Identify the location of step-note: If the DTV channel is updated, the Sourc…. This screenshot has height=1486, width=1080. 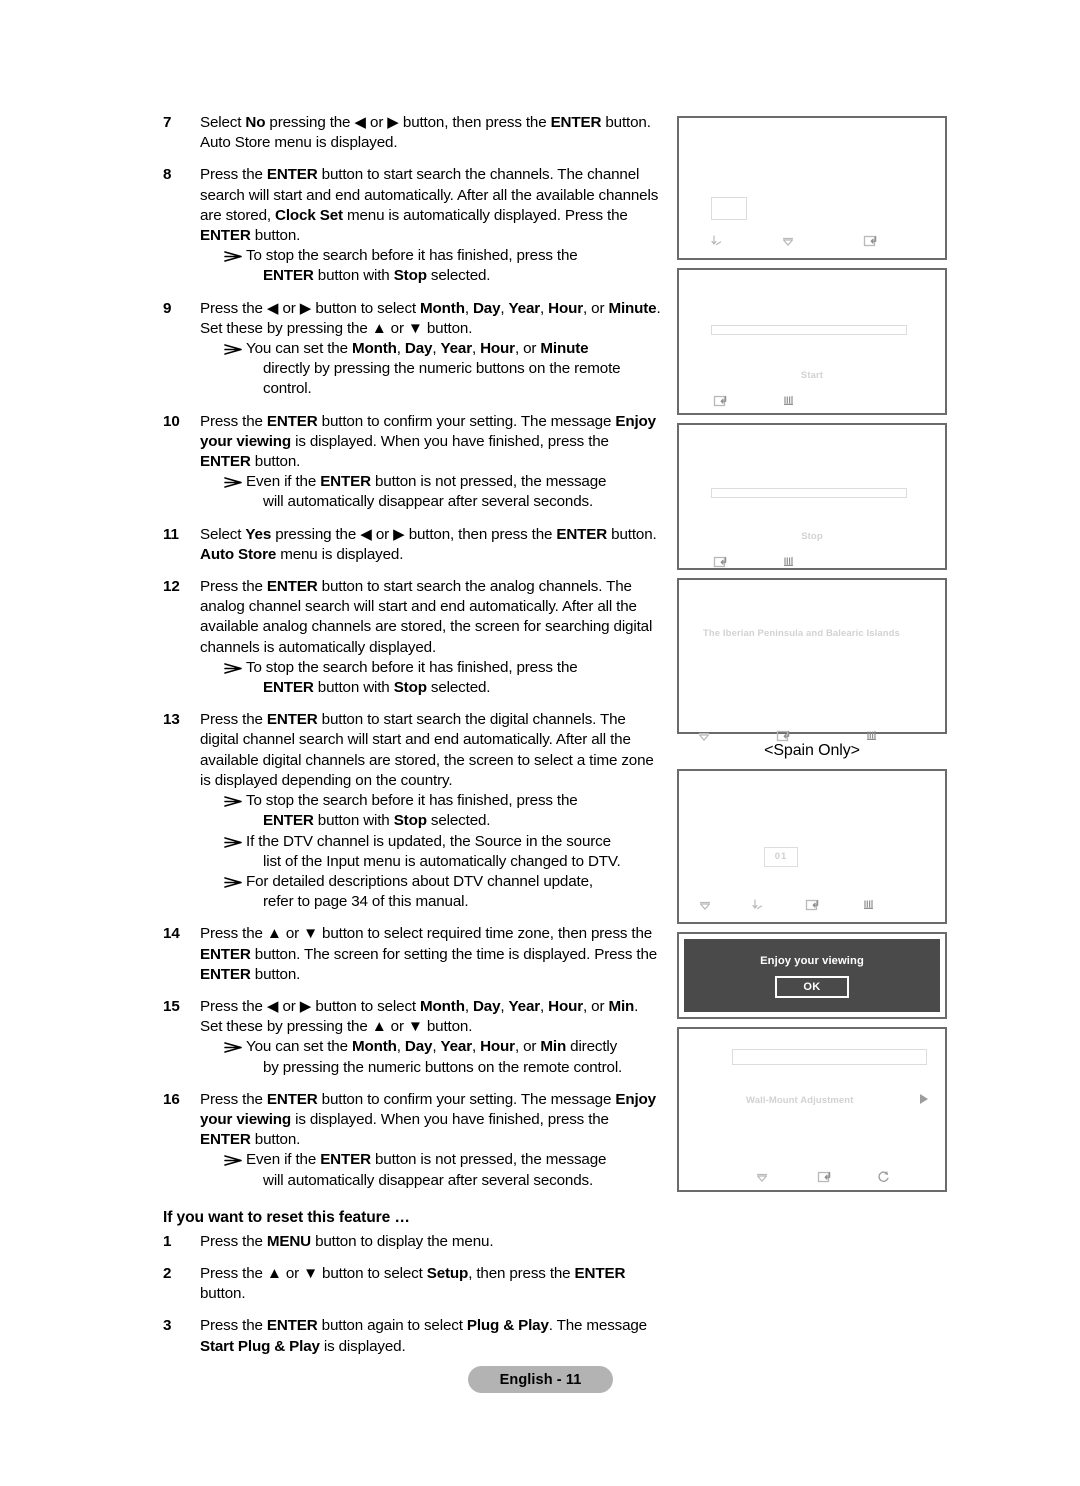
(431, 852).